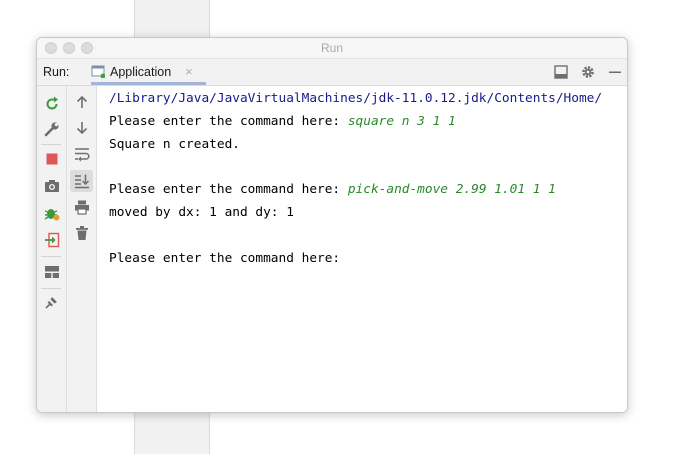 Image resolution: width=696 pixels, height=454 pixels. I want to click on run-actions-toolbar, so click(52, 249).